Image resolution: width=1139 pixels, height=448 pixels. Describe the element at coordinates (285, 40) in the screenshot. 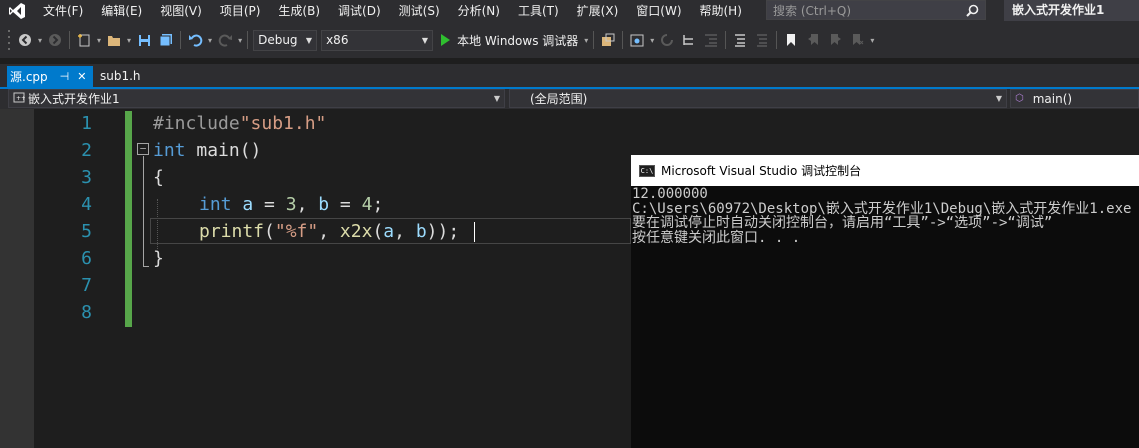

I see `solution-config-select: Debug ▼` at that location.